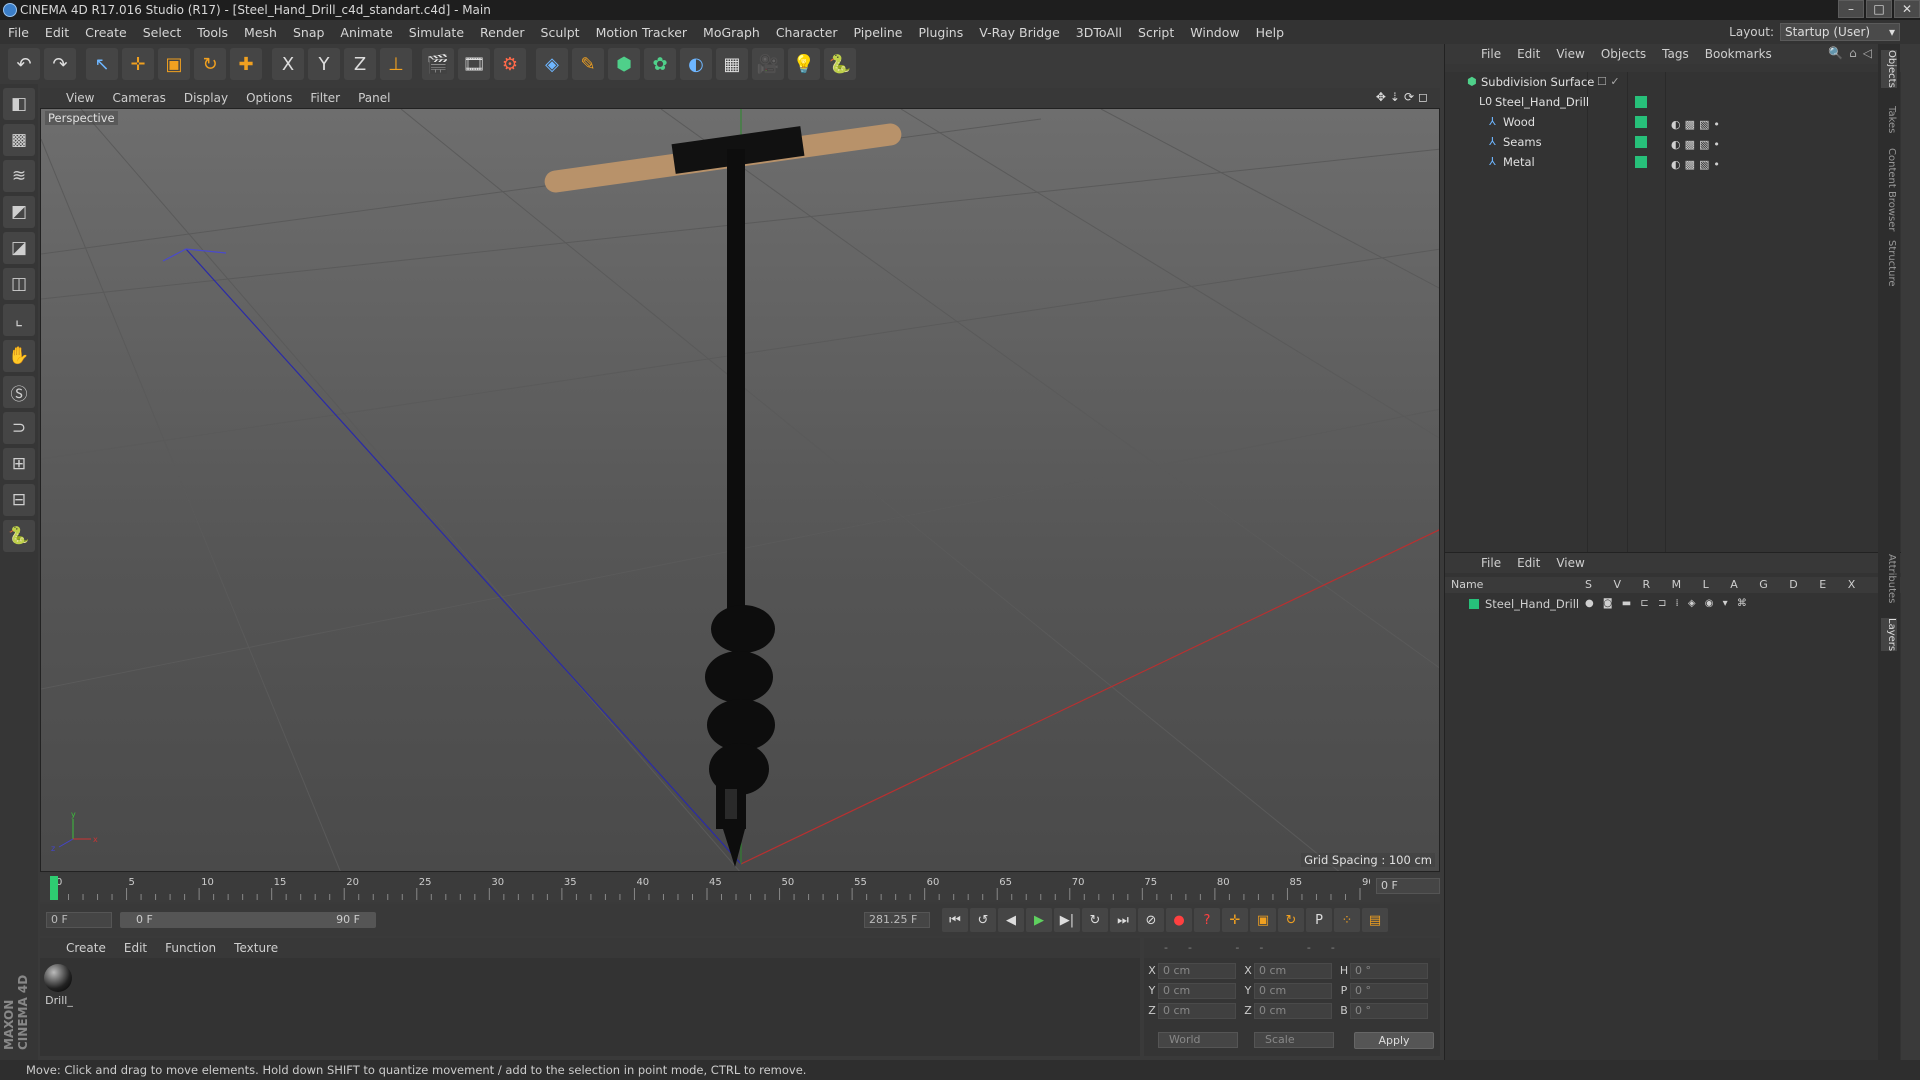  What do you see at coordinates (1389, 1011) in the screenshot?
I see `rot-b-field: 0 °` at bounding box center [1389, 1011].